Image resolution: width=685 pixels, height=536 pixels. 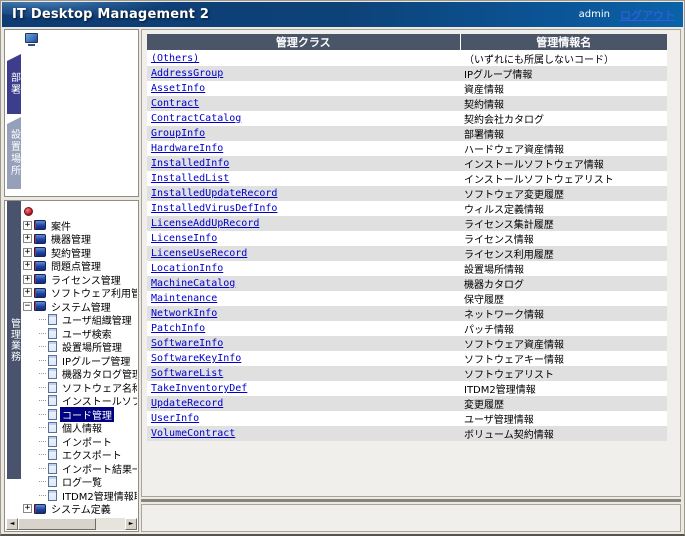 I want to click on horizontal-splitter, so click(x=411, y=500).